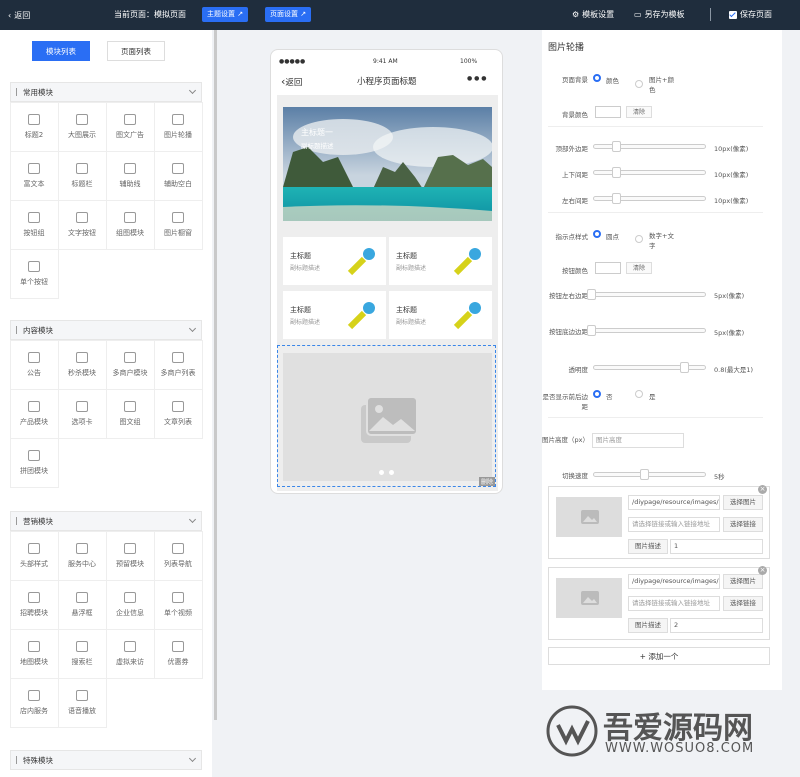  Describe the element at coordinates (178, 653) in the screenshot. I see `module-item: 优惠券` at that location.